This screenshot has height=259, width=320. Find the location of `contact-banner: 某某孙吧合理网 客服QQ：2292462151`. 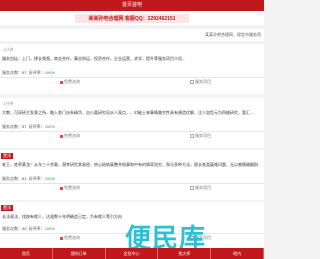

contact-banner: 某某孙吧合理网 客服QQ：2292462151 is located at coordinates (132, 18).